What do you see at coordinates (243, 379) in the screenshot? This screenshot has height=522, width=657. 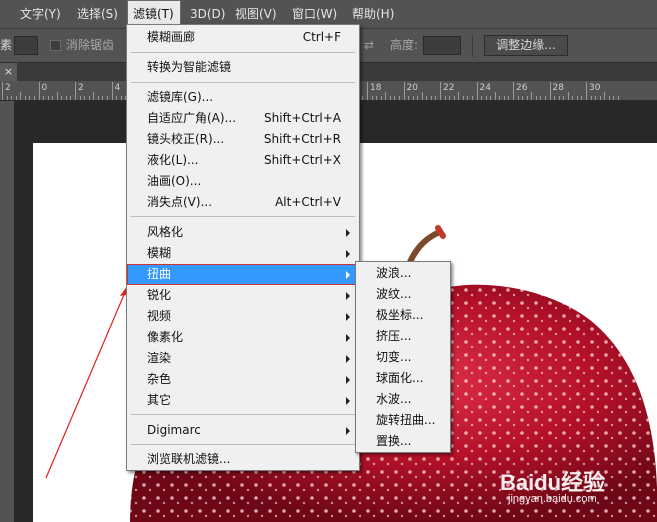 I see `menu-item-noise: 杂色` at bounding box center [243, 379].